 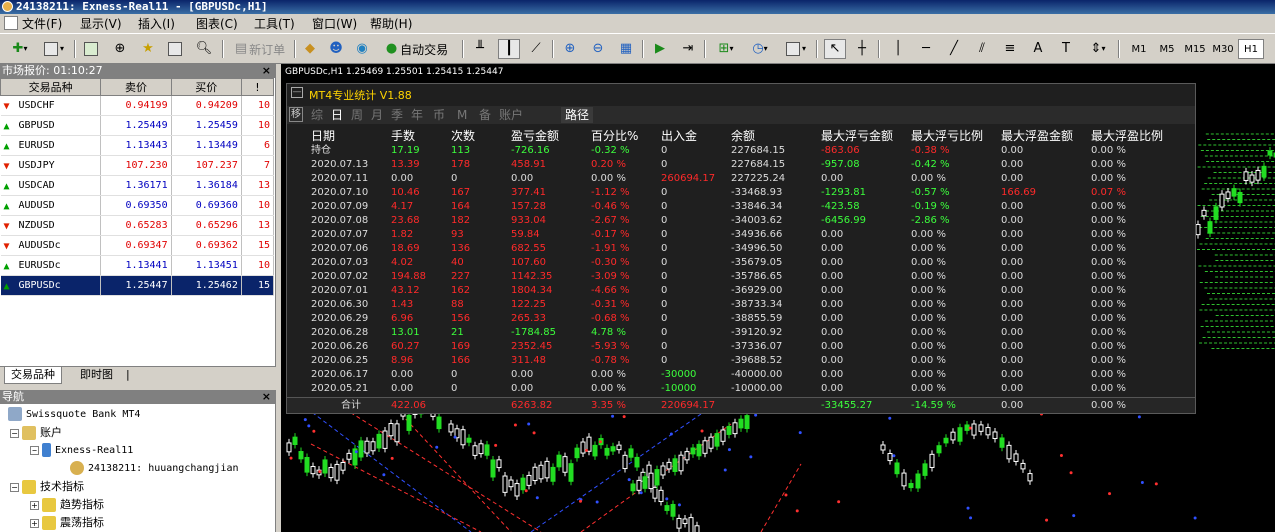 What do you see at coordinates (337, 115) in the screenshot?
I see `stats-tab-1: 日` at bounding box center [337, 115].